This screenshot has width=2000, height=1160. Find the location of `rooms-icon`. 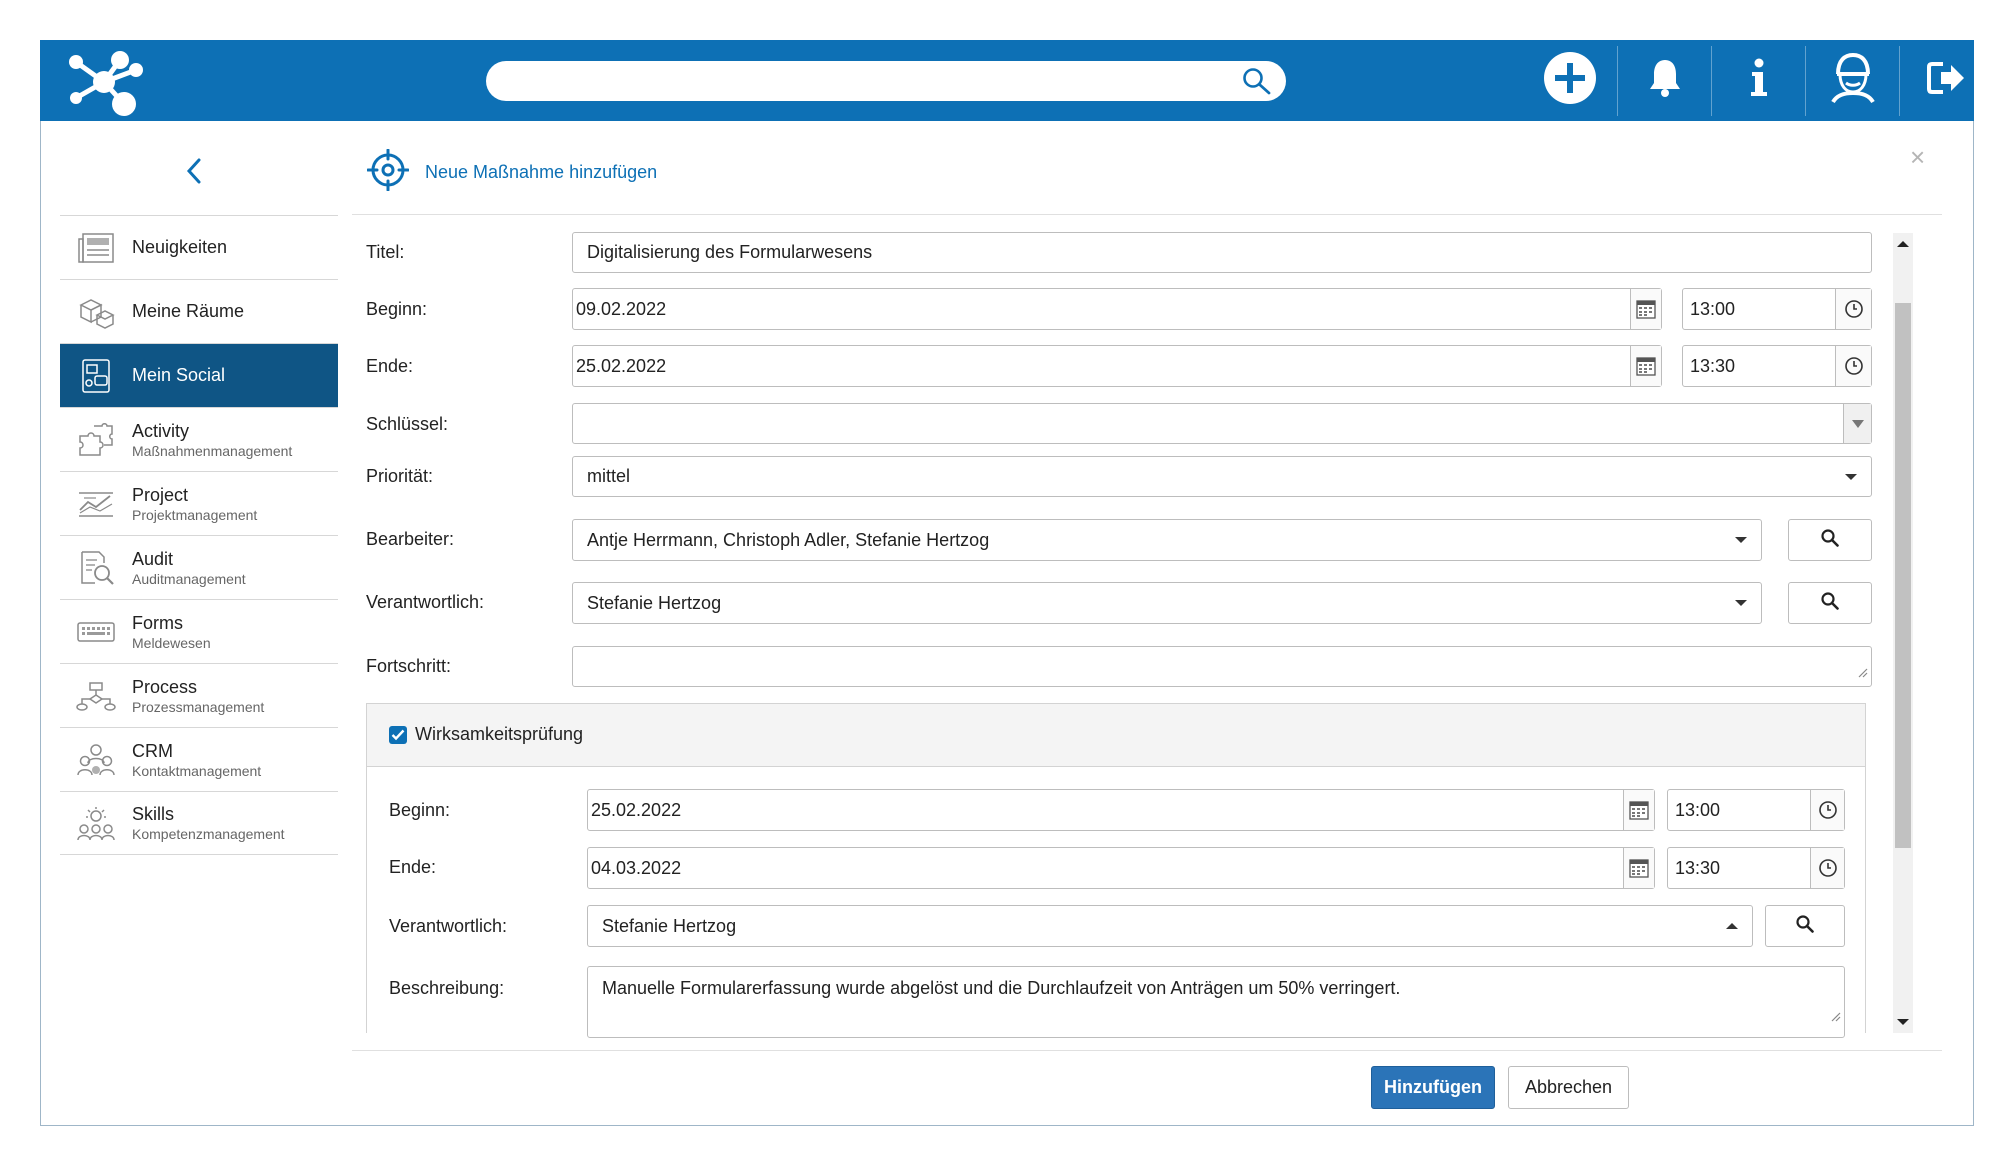

rooms-icon is located at coordinates (96, 312).